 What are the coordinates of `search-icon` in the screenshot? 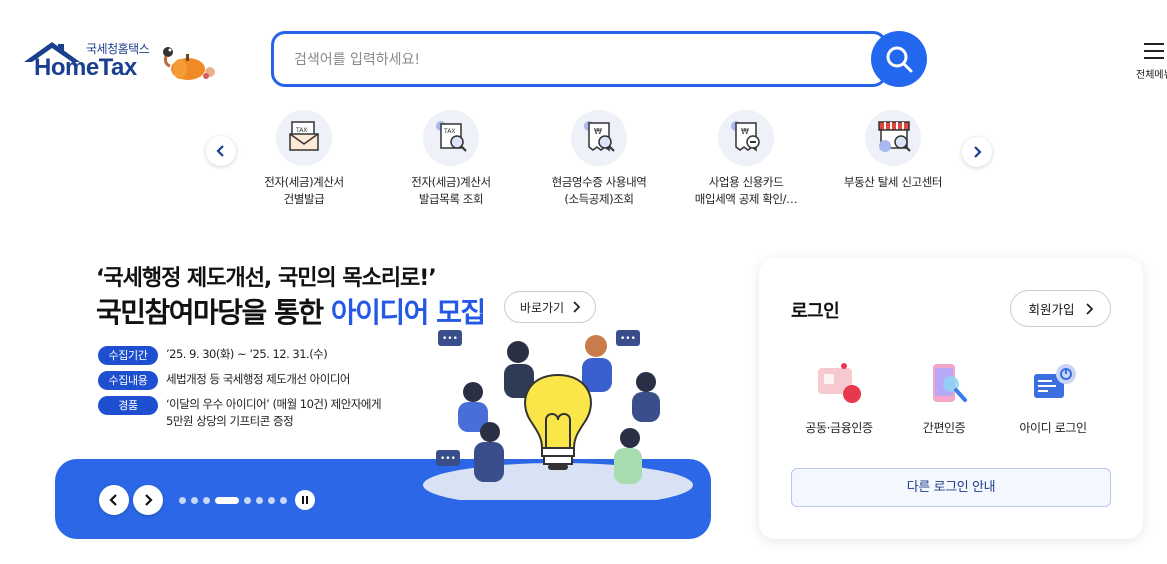 It's located at (899, 59).